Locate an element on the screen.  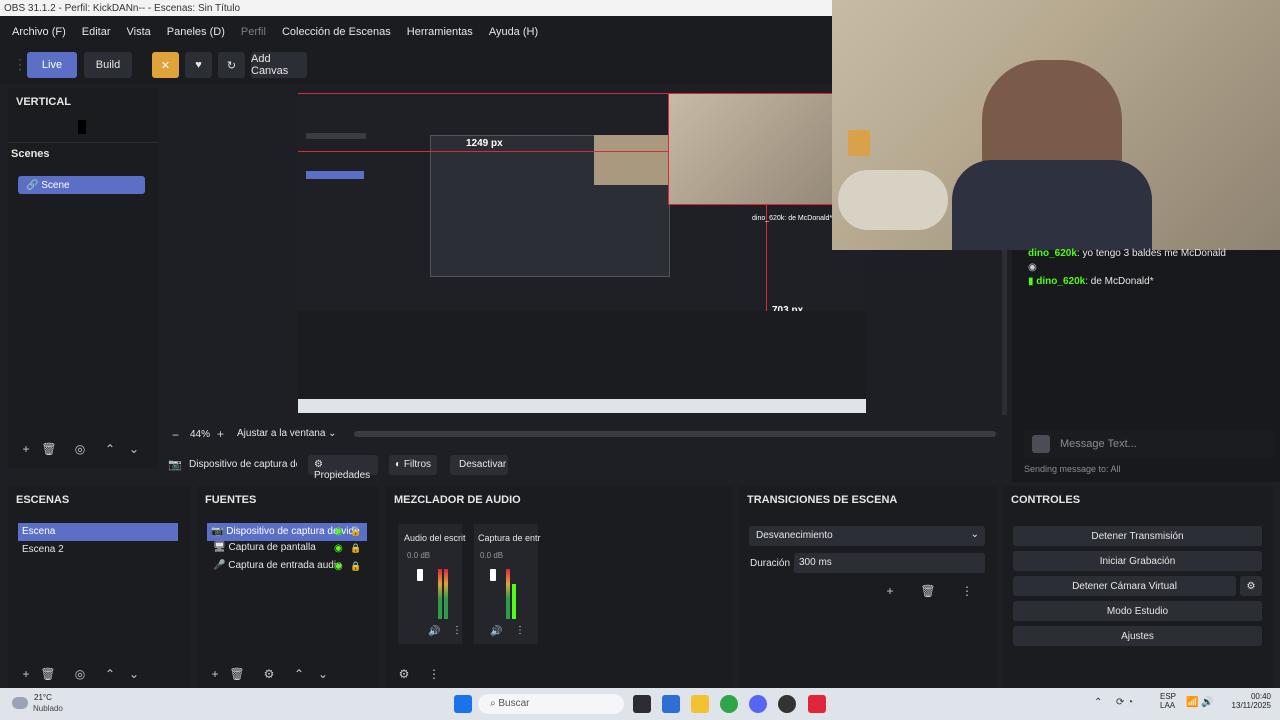
zoom-out-button: − is located at coordinates (175, 435).